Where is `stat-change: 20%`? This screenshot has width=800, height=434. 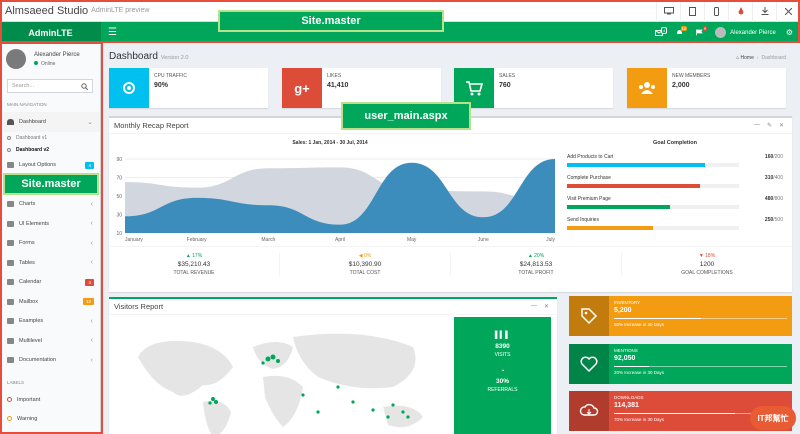
stat-change: 20% is located at coordinates (539, 256).